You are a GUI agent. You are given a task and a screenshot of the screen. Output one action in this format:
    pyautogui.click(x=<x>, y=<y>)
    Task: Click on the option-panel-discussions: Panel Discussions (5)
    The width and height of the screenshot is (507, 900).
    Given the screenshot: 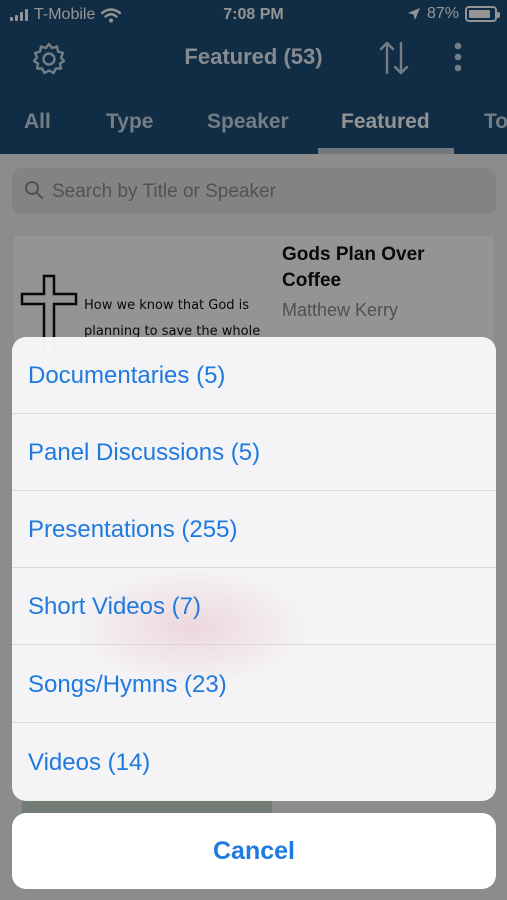 What is the action you would take?
    pyautogui.click(x=254, y=452)
    